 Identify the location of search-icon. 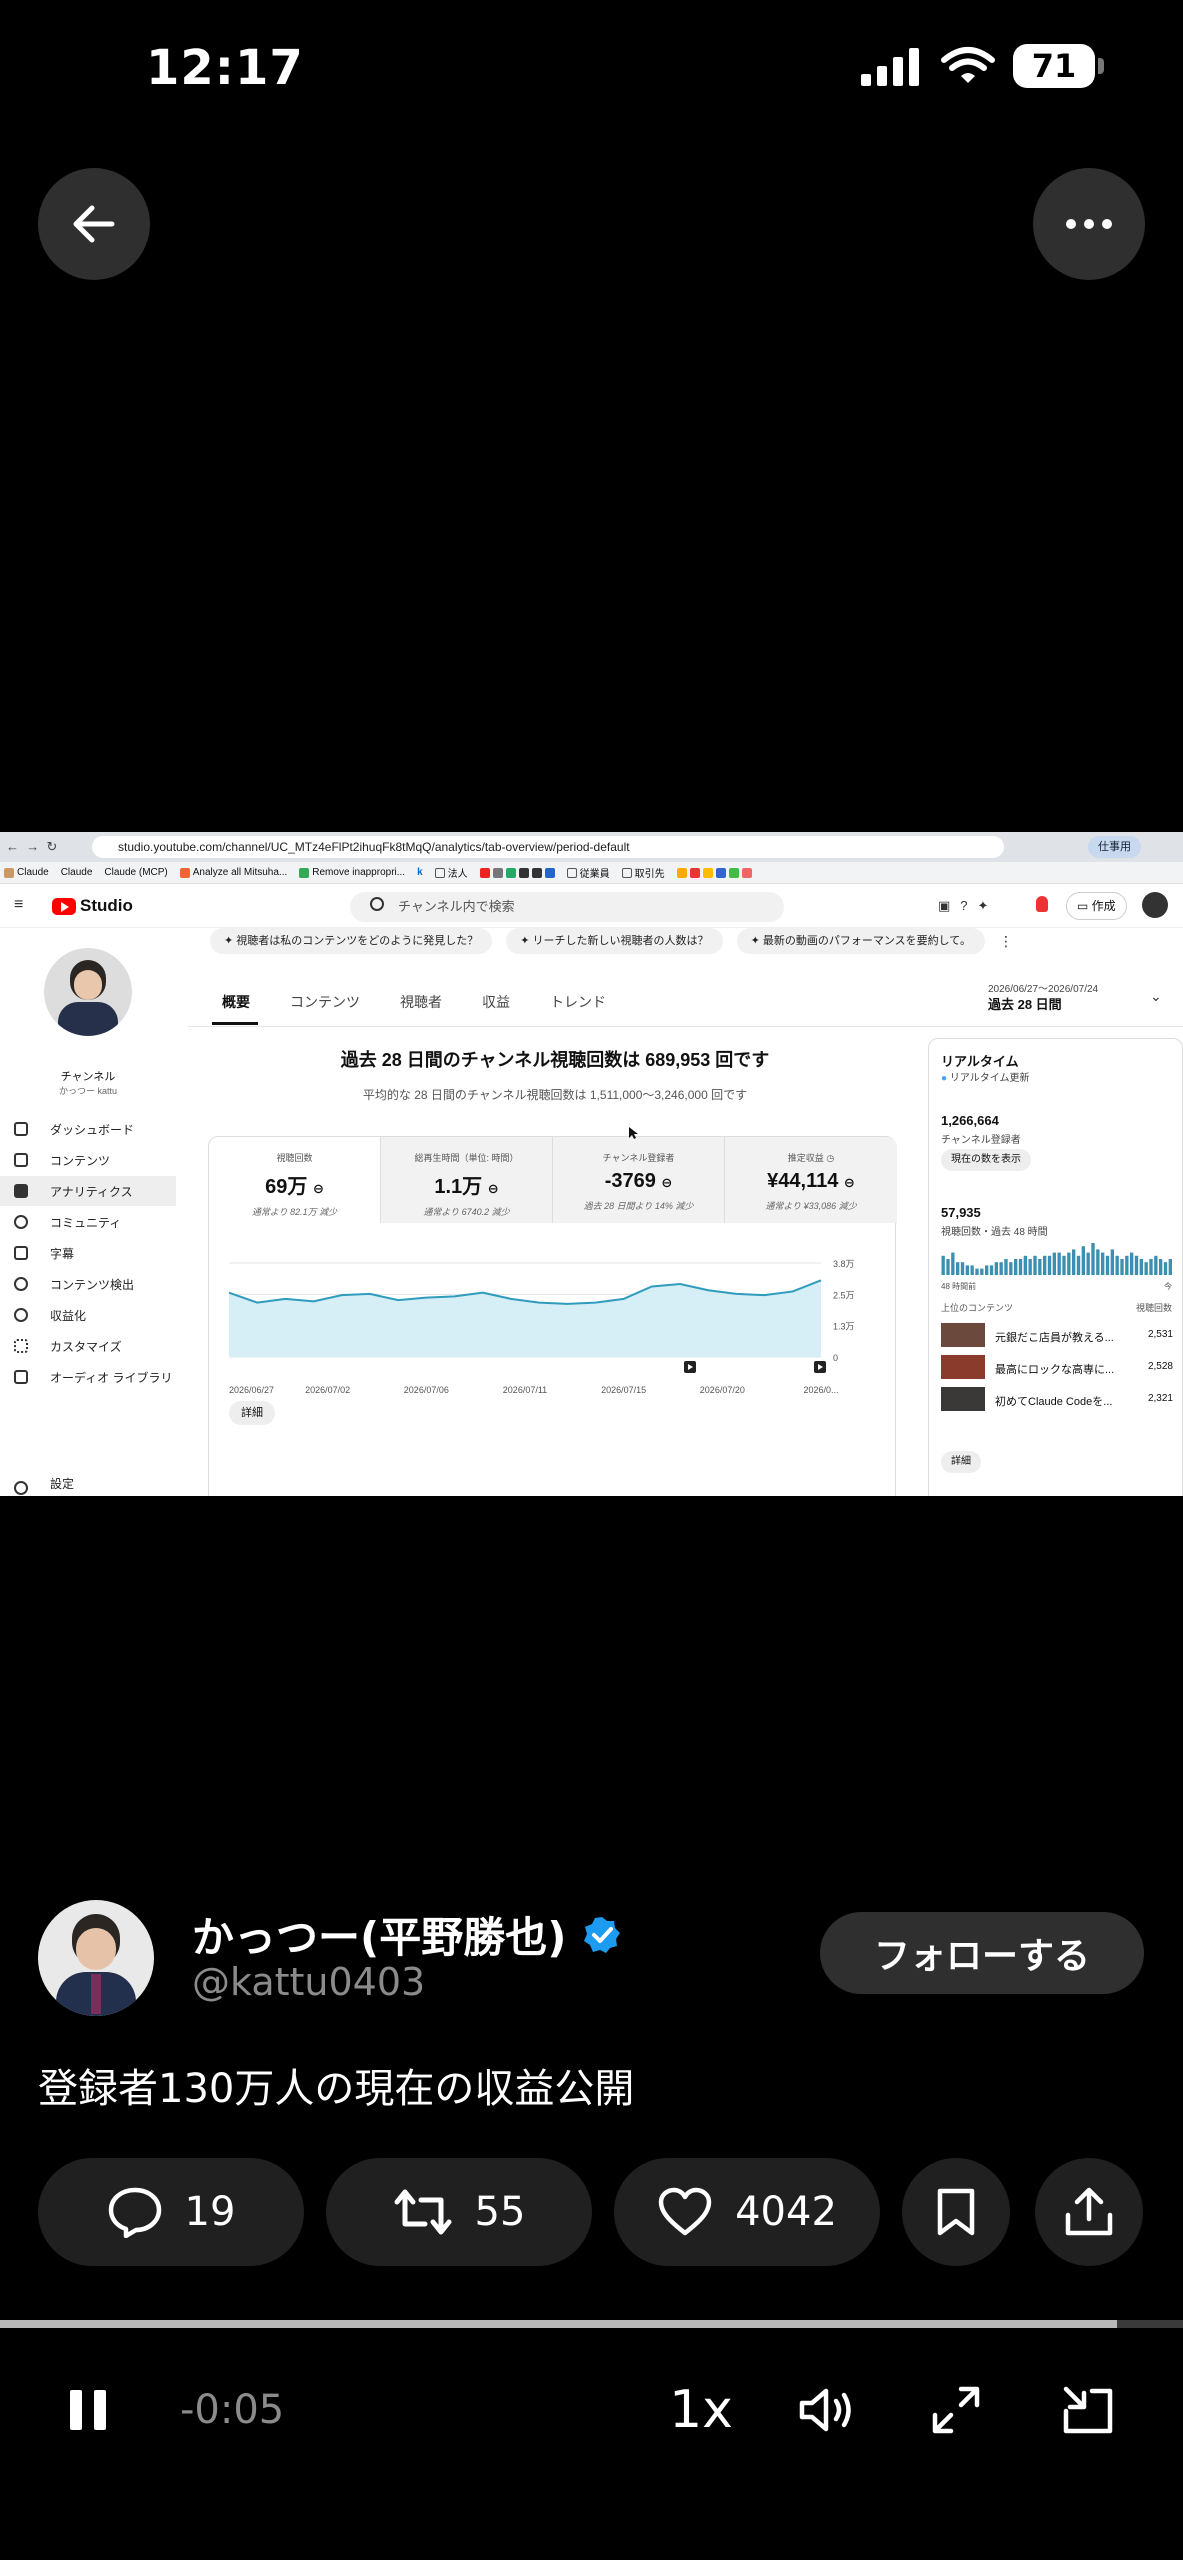
(377, 904).